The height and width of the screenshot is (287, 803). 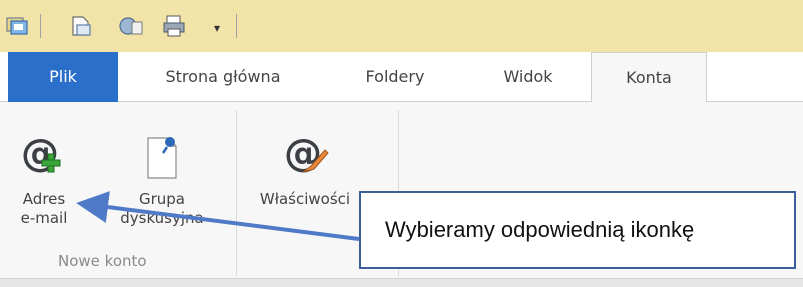 I want to click on annotation-arrow, so click(x=218, y=216).